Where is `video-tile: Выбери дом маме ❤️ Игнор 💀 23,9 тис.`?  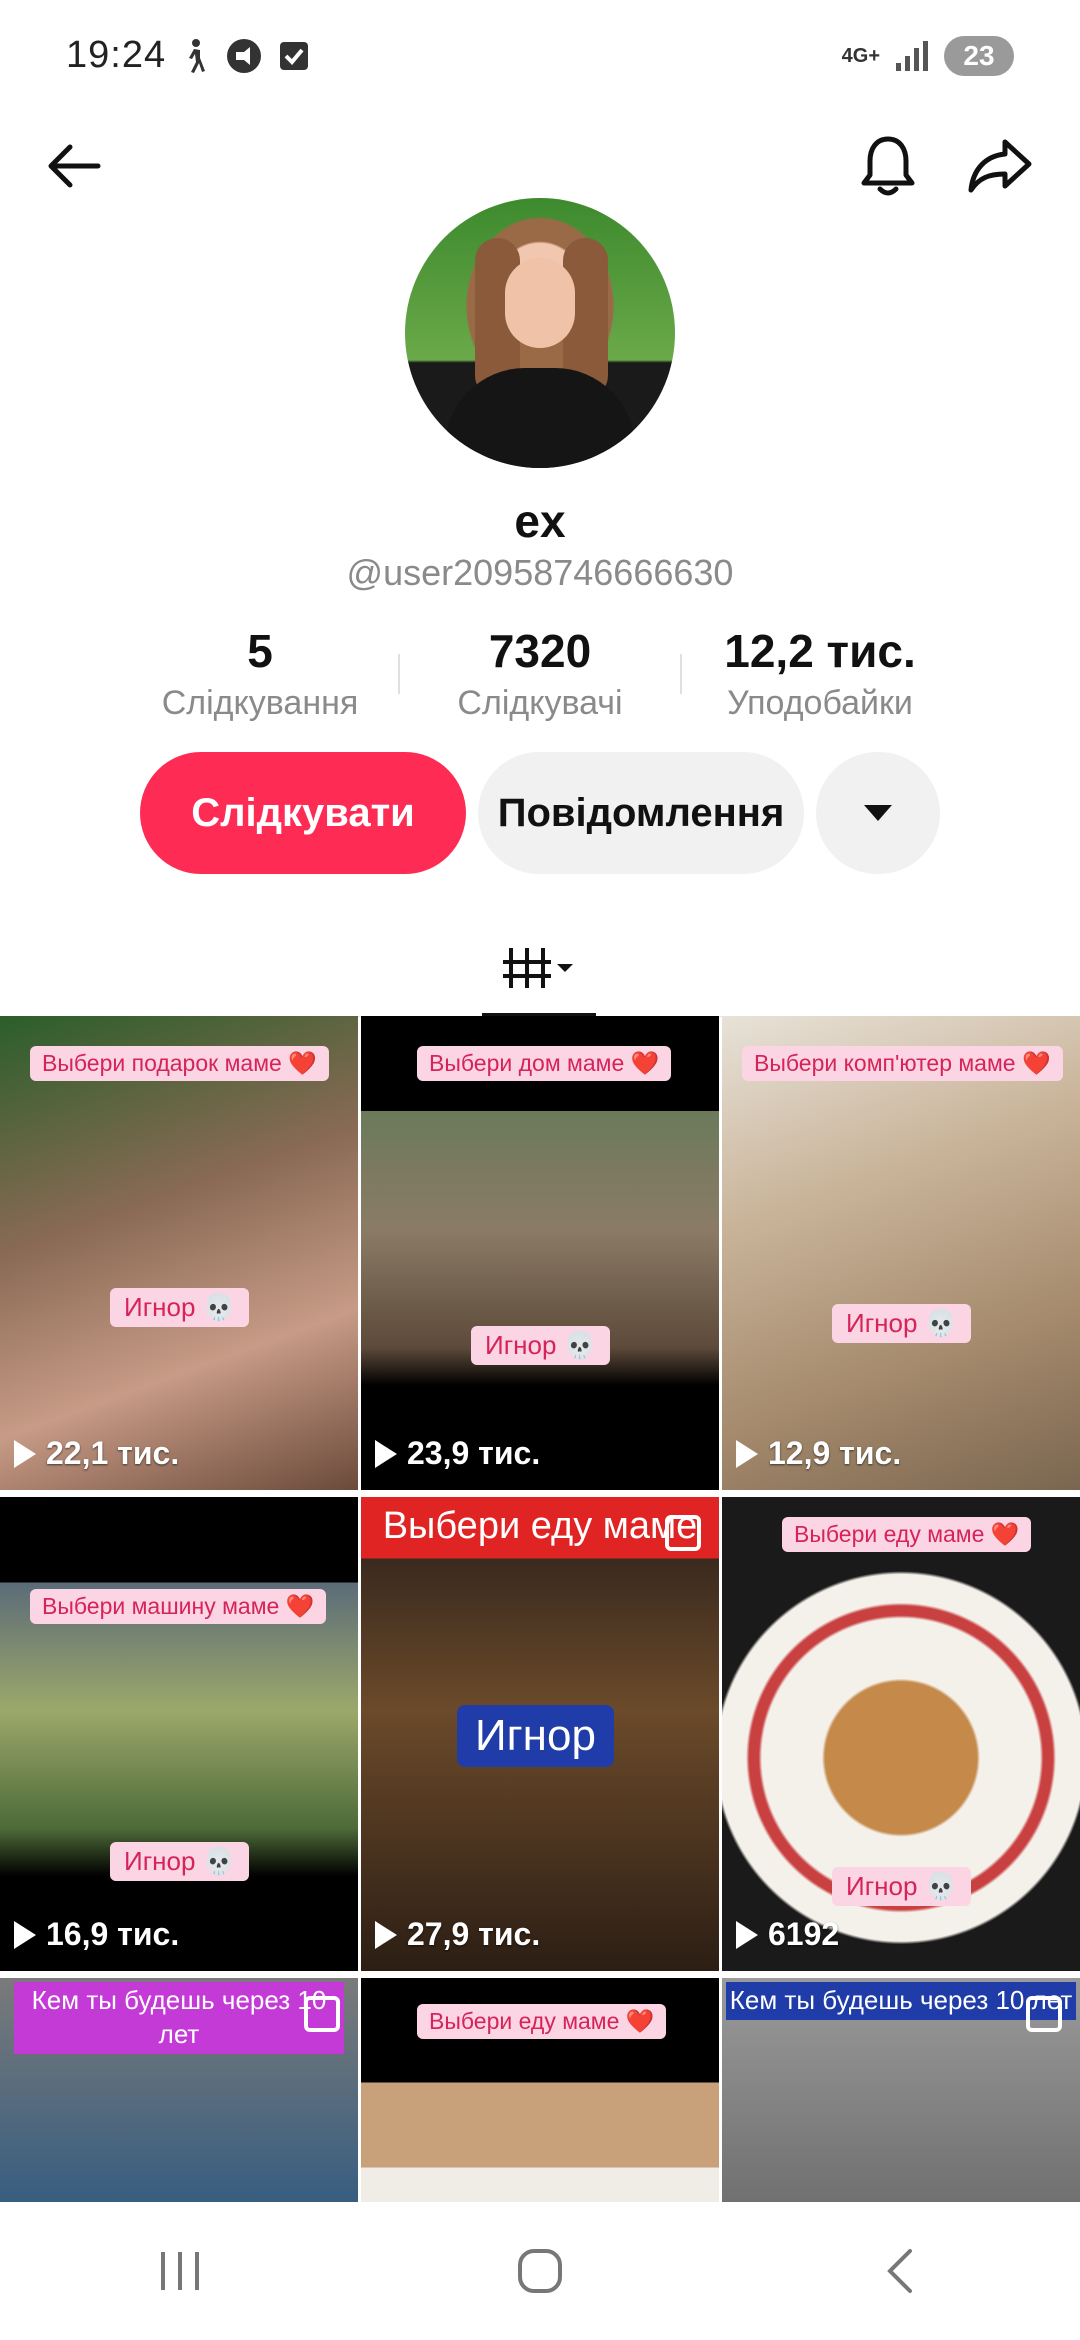 video-tile: Выбери дом маме ❤️ Игнор 💀 23,9 тис. is located at coordinates (540, 1253).